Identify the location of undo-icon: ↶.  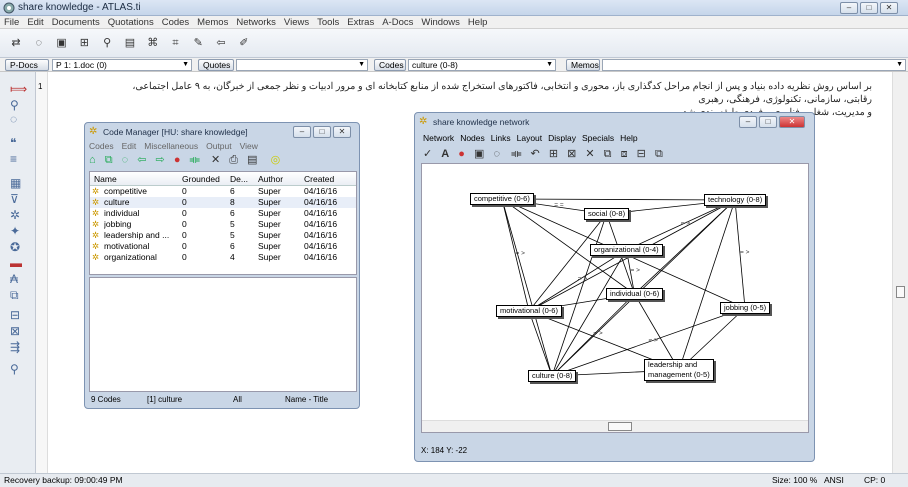
(535, 154).